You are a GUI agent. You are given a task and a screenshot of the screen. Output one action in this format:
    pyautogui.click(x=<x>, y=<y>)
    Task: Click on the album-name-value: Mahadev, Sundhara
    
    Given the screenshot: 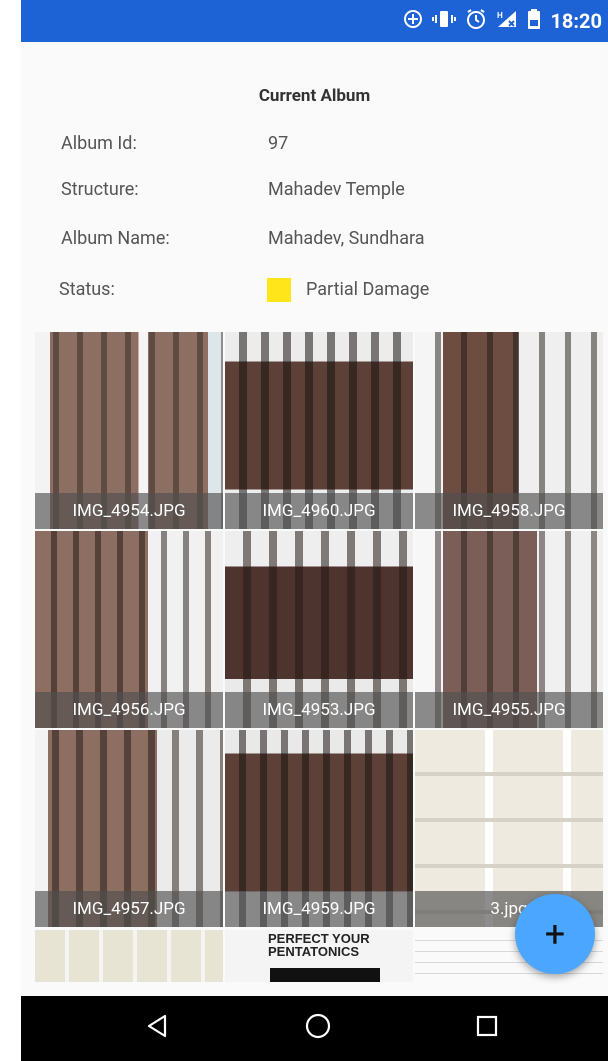 What is the action you would take?
    pyautogui.click(x=346, y=238)
    